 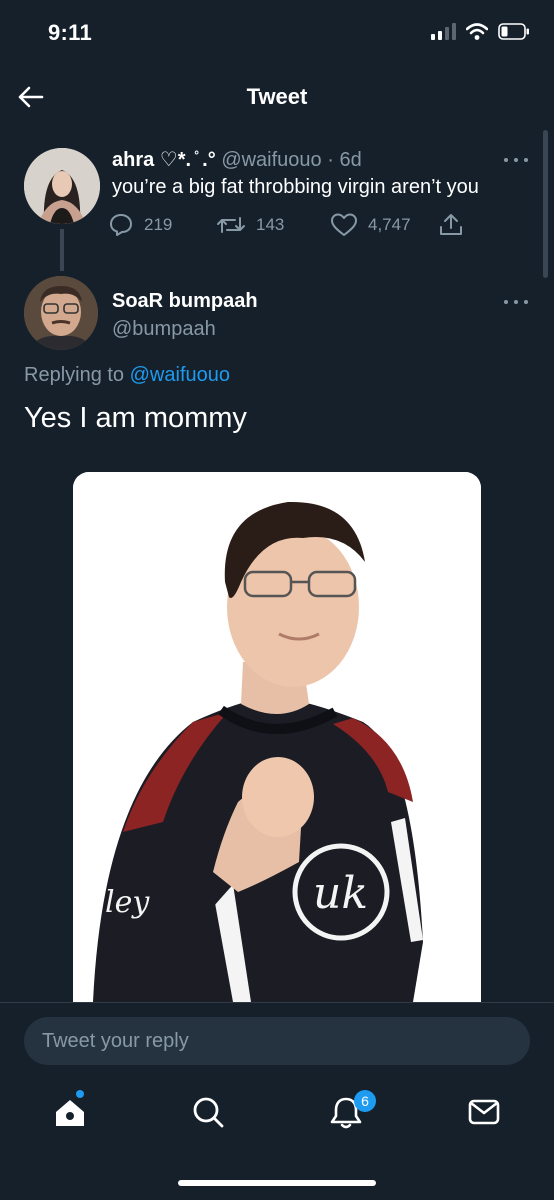 What do you see at coordinates (365, 1101) in the screenshot?
I see `notification-badge: 6` at bounding box center [365, 1101].